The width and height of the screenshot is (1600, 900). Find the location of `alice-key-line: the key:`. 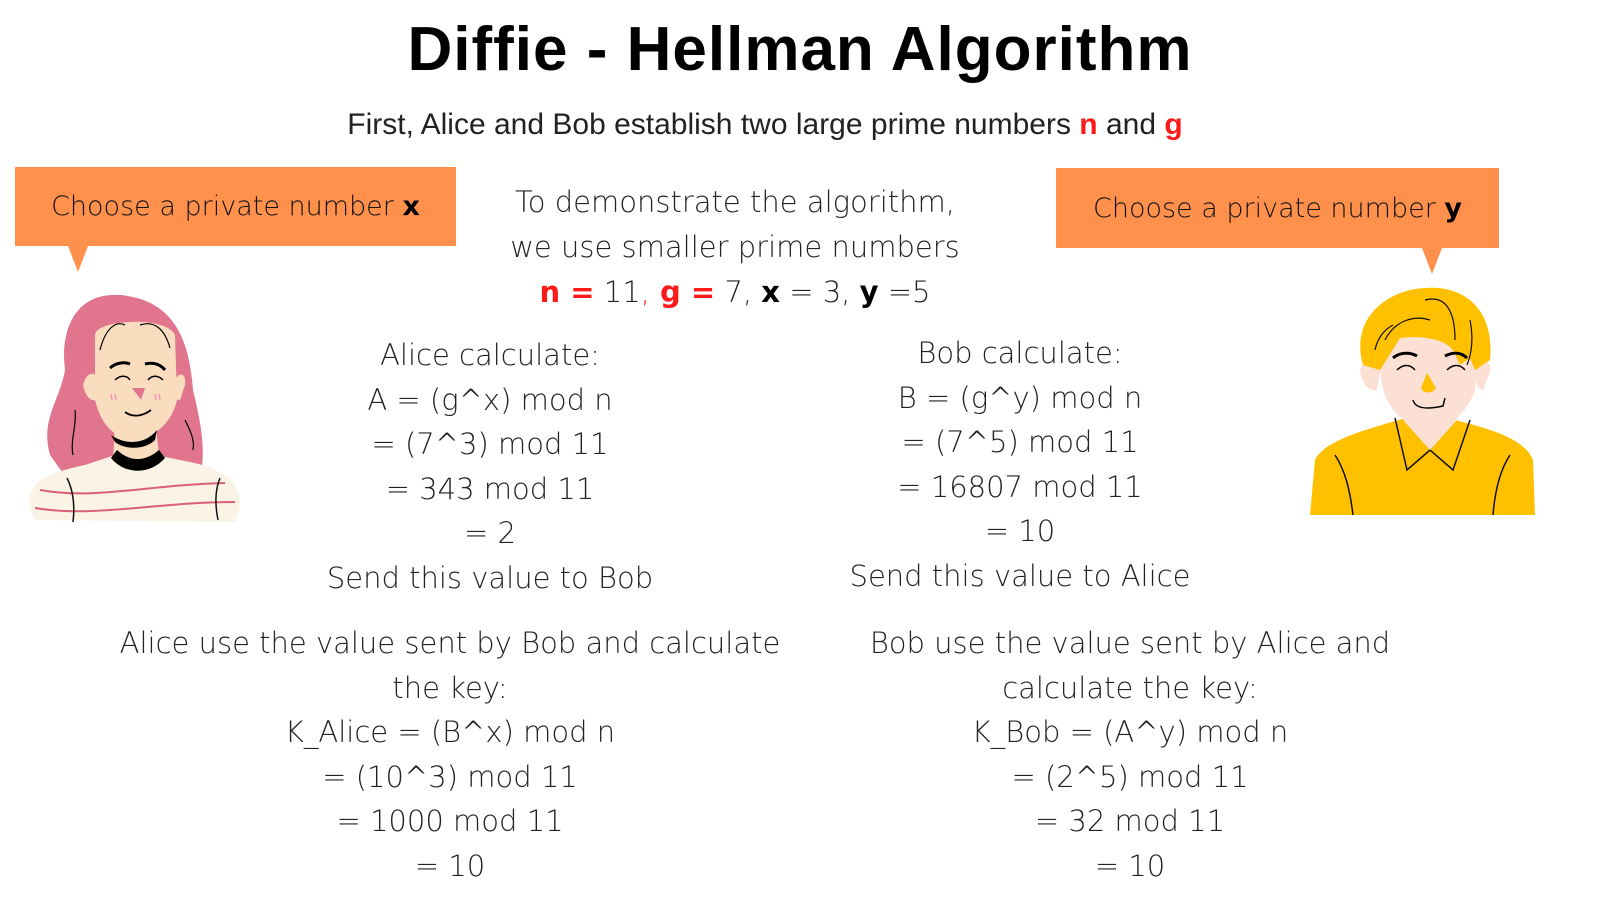

alice-key-line: the key: is located at coordinates (450, 687).